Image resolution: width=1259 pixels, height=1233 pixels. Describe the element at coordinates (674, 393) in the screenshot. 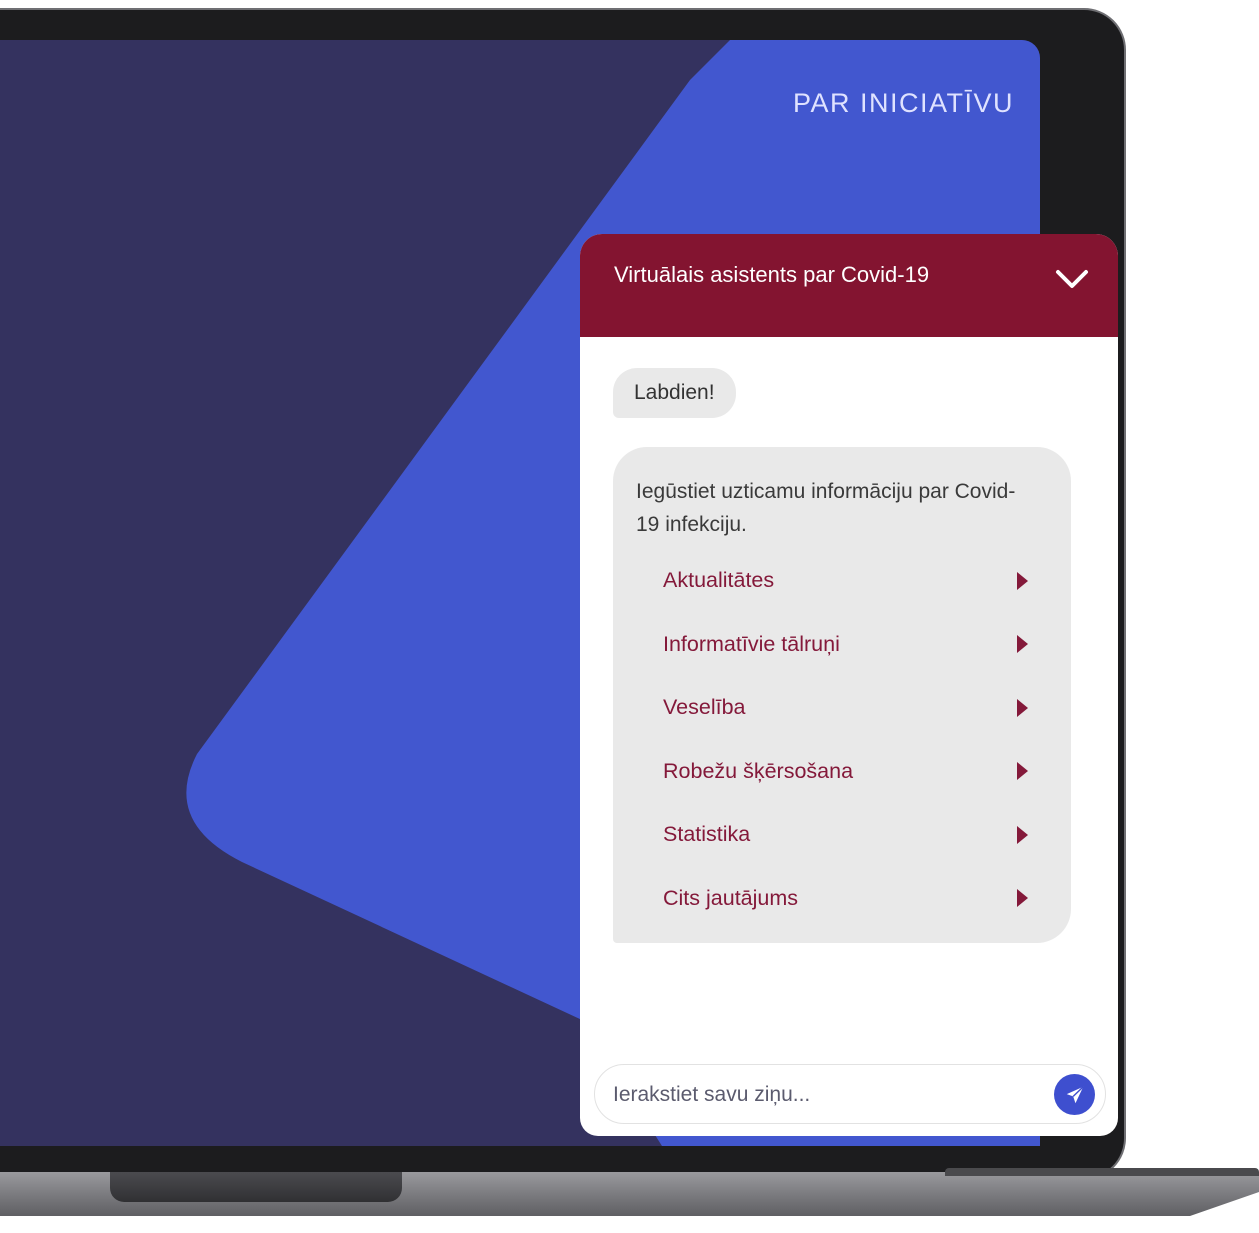

I see `greeting-message: Labdien!` at that location.